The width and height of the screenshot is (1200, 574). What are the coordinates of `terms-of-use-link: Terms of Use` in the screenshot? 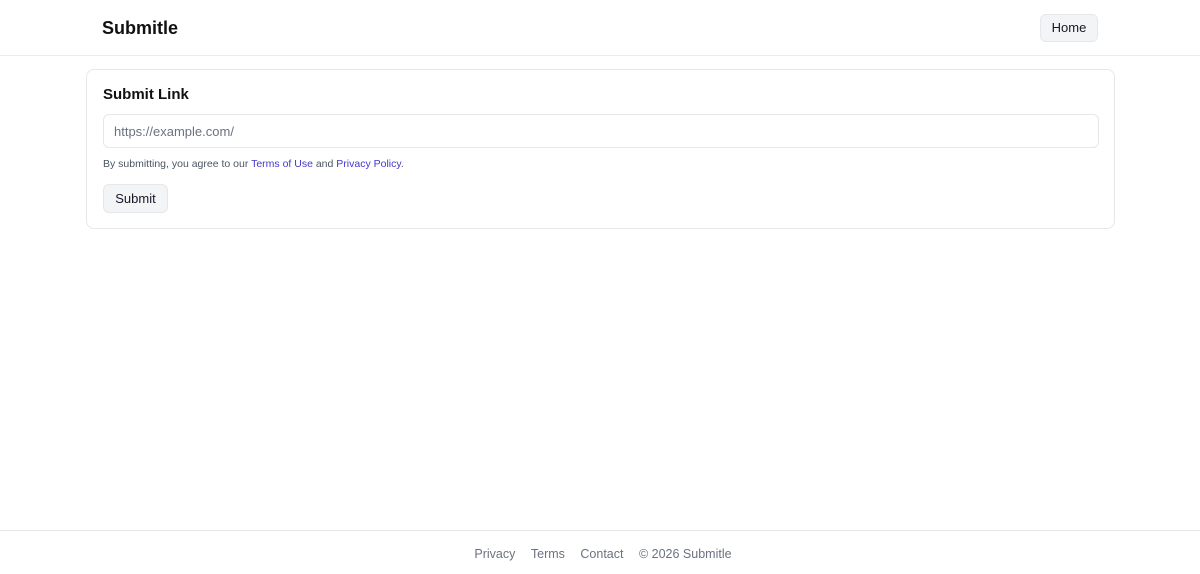 It's located at (282, 164).